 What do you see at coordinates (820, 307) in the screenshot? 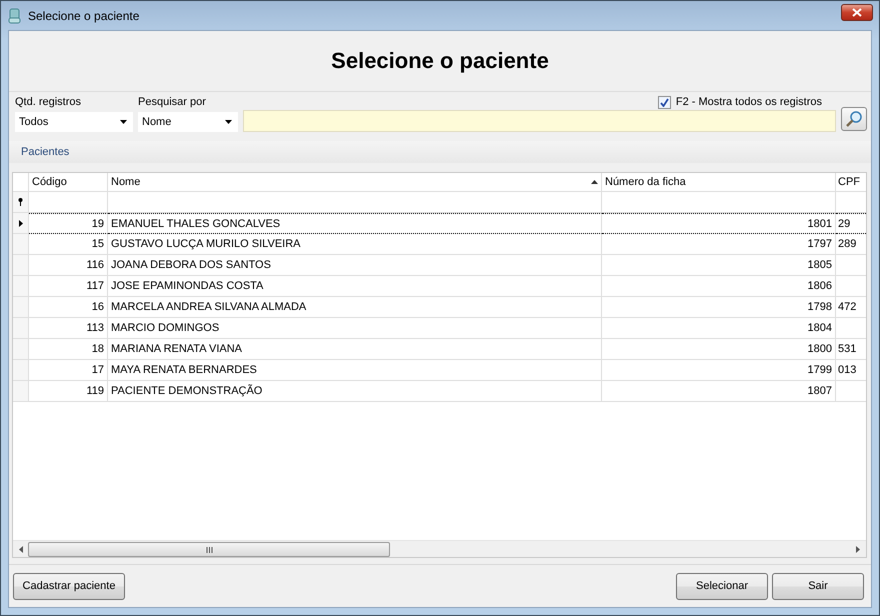
I see `table-cell: 1798` at bounding box center [820, 307].